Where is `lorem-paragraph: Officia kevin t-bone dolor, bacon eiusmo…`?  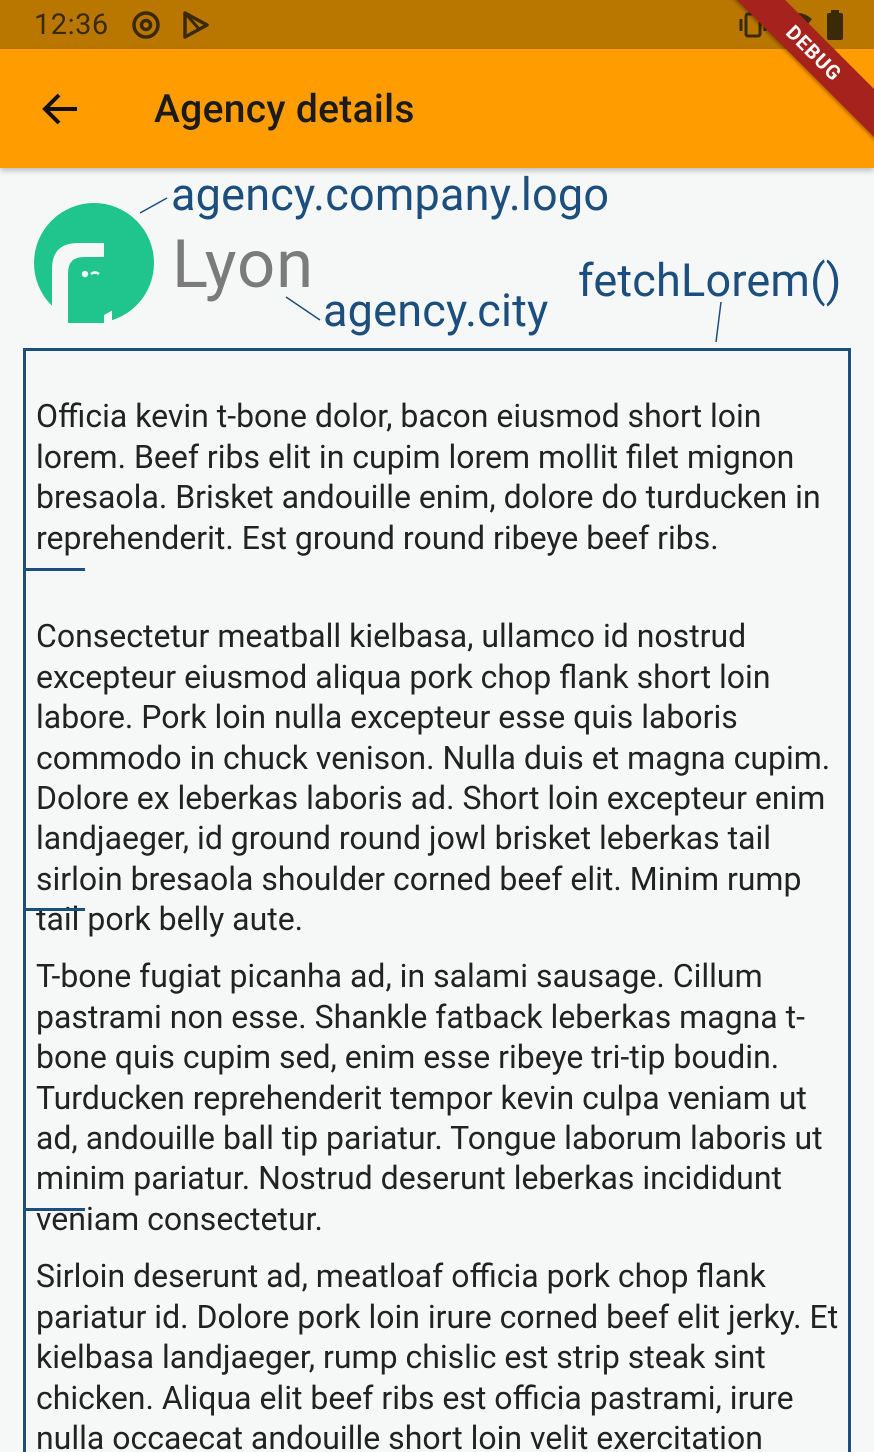 lorem-paragraph: Officia kevin t-bone dolor, bacon eiusmo… is located at coordinates (437, 461).